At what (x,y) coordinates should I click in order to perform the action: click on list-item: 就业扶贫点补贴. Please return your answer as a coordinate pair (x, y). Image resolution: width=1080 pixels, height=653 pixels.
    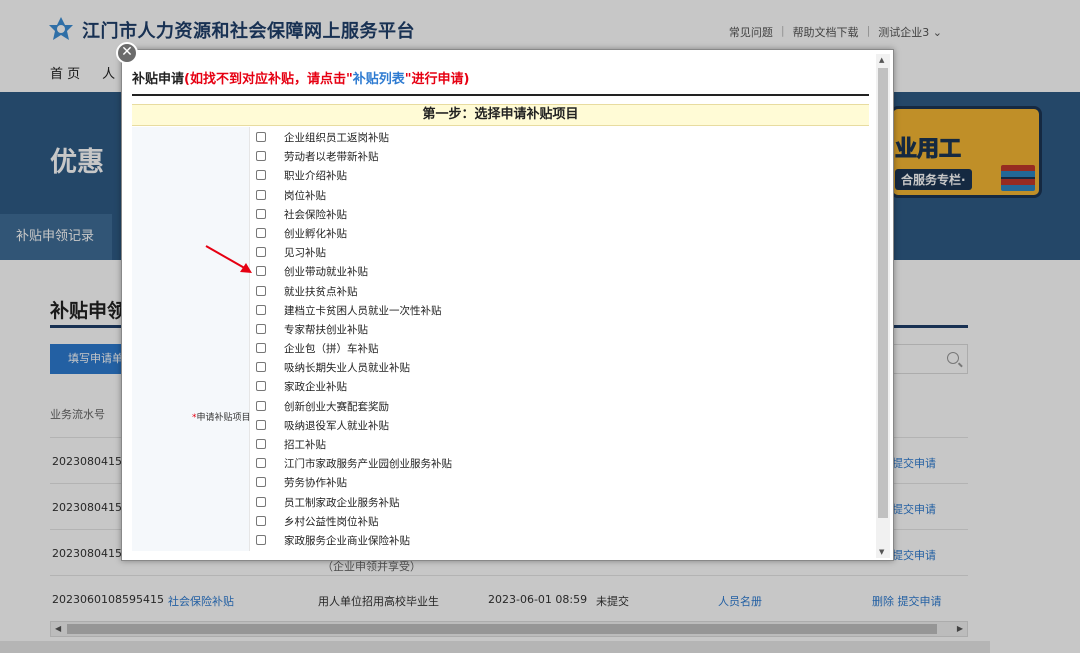
    Looking at the image, I should click on (560, 291).